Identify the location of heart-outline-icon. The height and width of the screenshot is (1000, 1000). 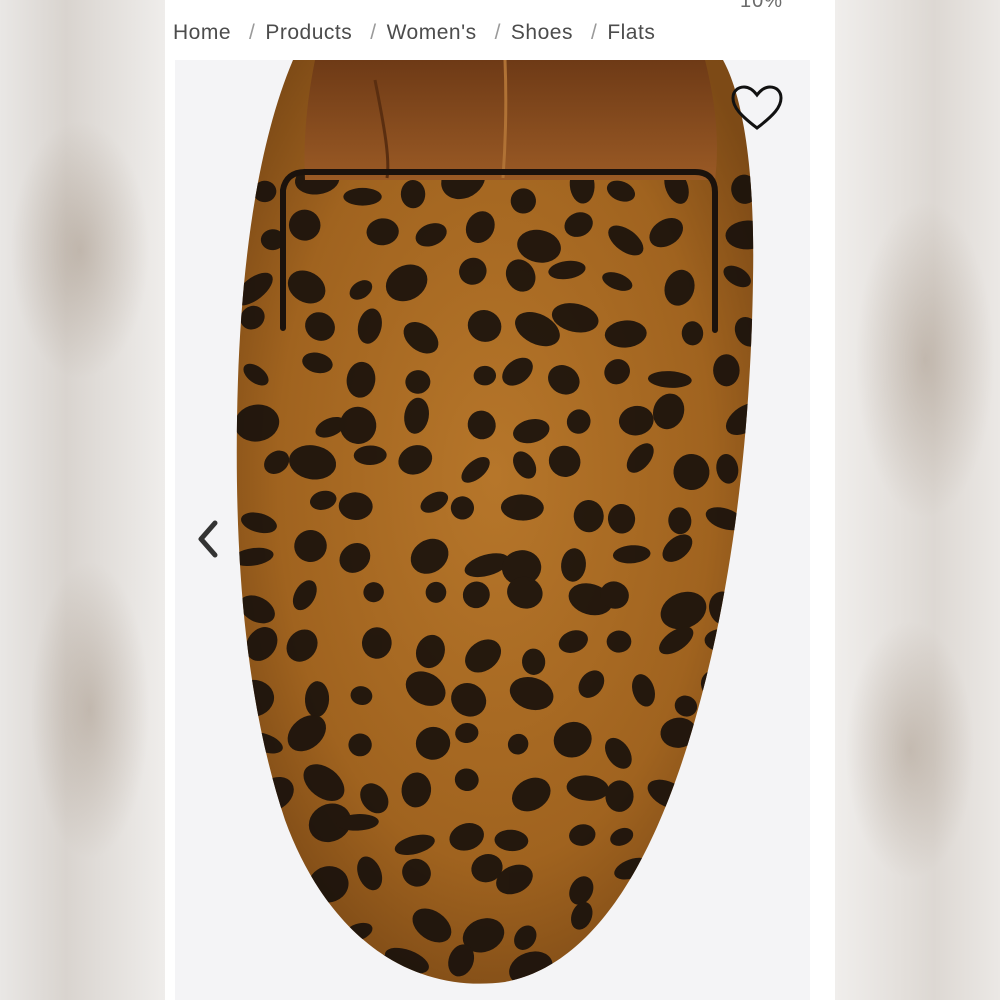
(757, 108).